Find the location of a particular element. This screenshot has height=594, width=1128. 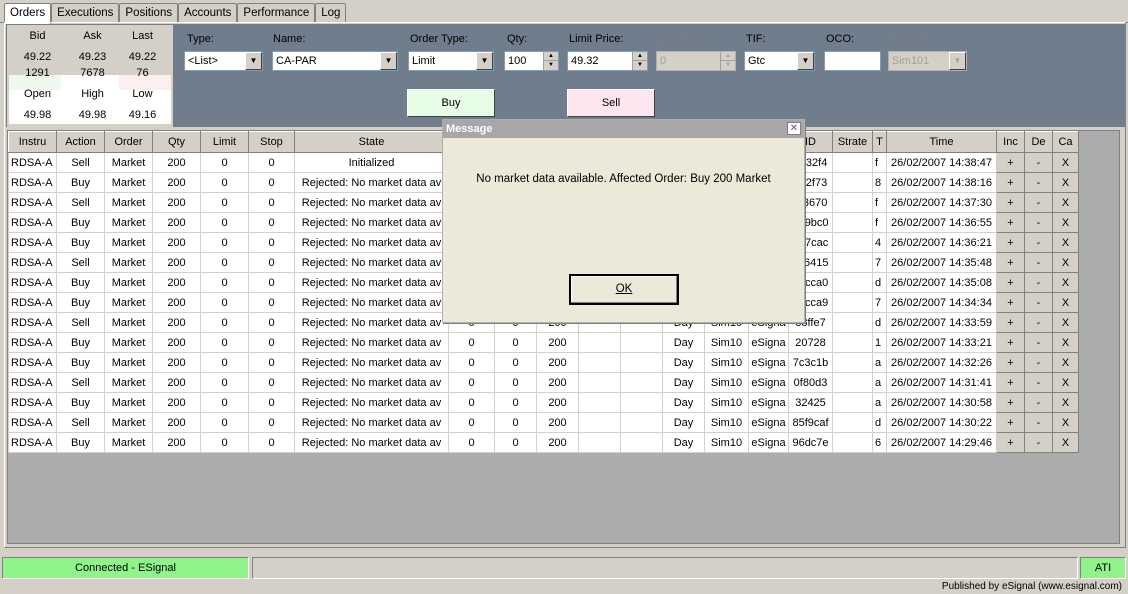

tab-positions: Positions is located at coordinates (149, 13).